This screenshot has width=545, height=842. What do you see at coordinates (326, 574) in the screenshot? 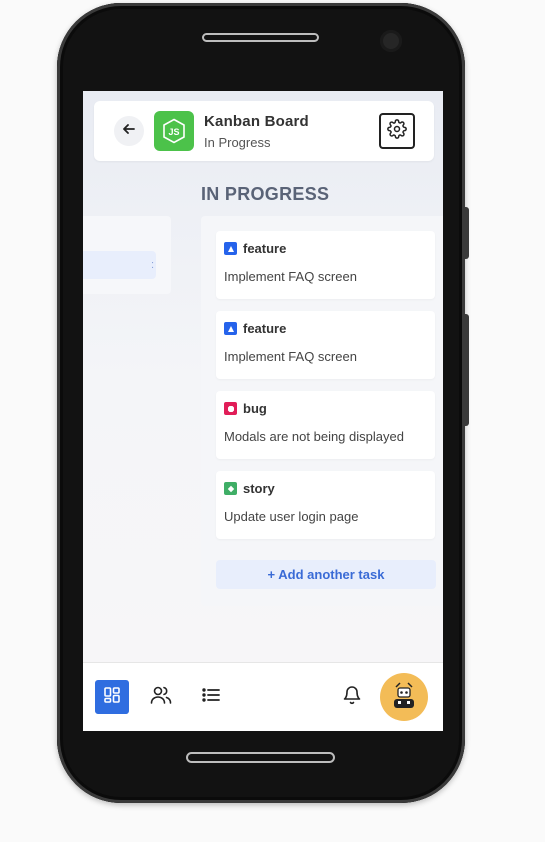
I see `add-task-button: + Add another task` at bounding box center [326, 574].